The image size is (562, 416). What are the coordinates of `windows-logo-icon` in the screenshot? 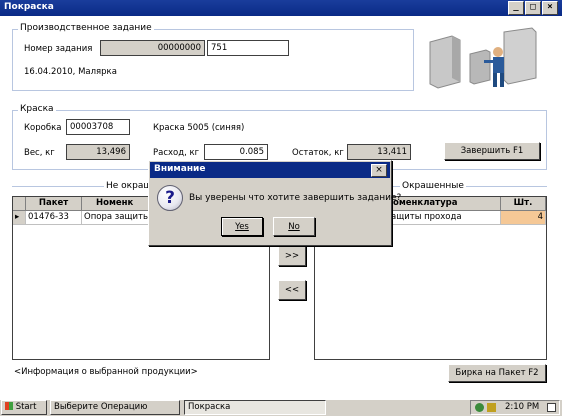 It's located at (9, 406).